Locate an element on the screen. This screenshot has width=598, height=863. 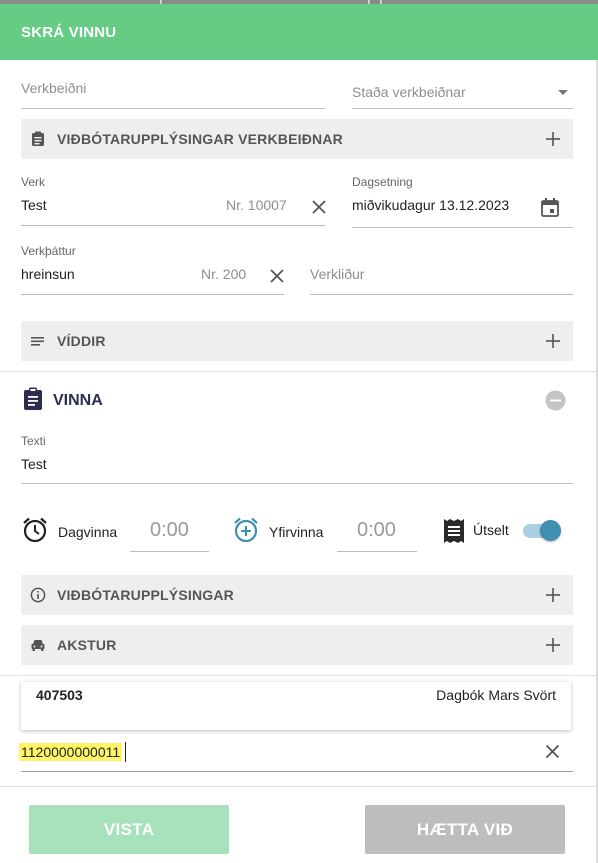
save-button: VISTA is located at coordinates (129, 829).